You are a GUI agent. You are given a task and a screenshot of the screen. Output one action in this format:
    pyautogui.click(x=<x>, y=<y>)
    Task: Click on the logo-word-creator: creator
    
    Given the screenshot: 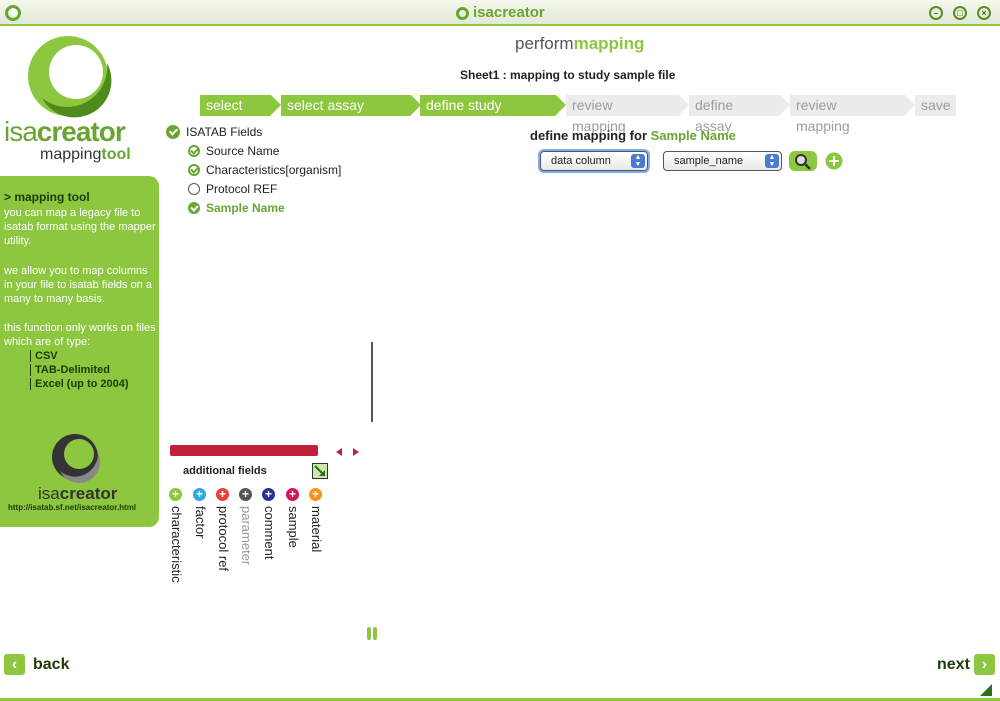 What is the action you would take?
    pyautogui.click(x=81, y=131)
    